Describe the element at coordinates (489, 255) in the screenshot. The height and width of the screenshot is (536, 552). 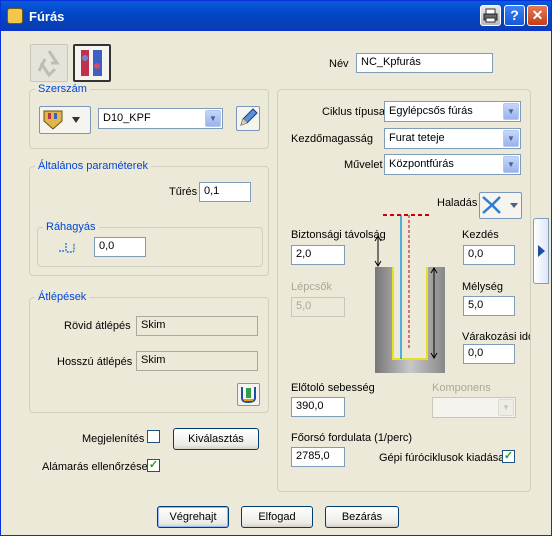
I see `start-field: 0,0` at that location.